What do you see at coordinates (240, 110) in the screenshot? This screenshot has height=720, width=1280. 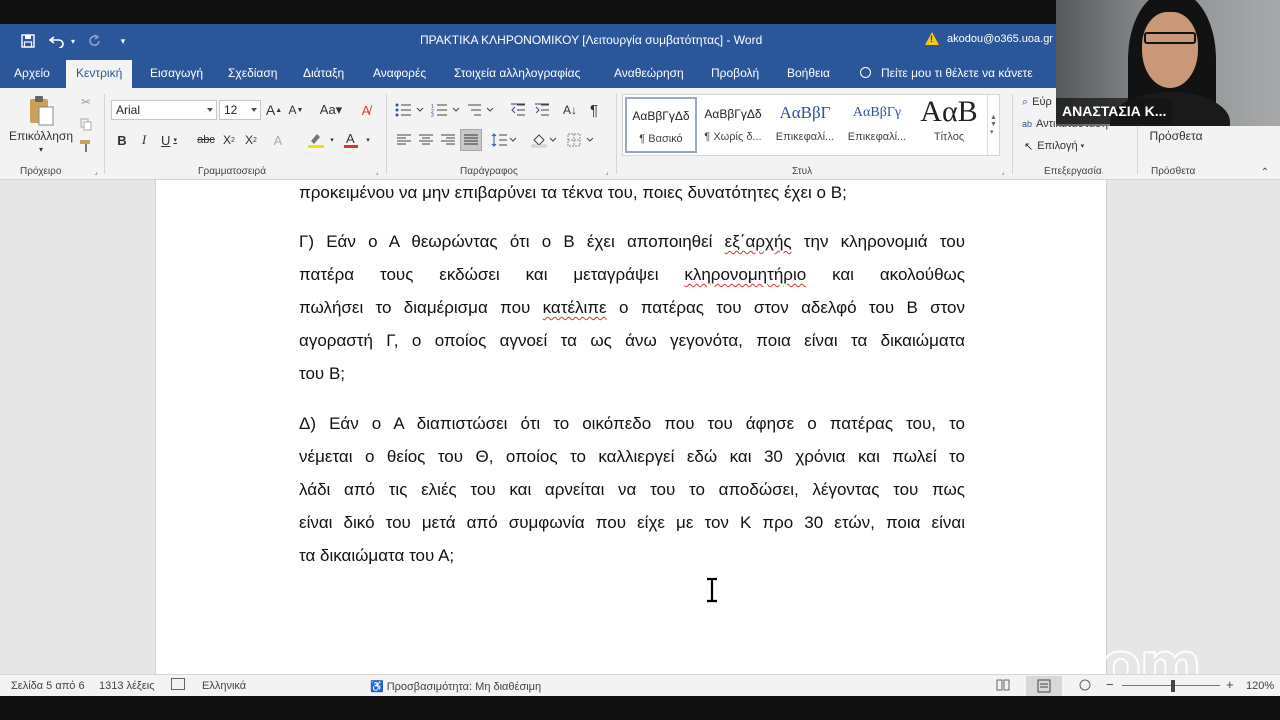 I see `font-size-select: 12` at bounding box center [240, 110].